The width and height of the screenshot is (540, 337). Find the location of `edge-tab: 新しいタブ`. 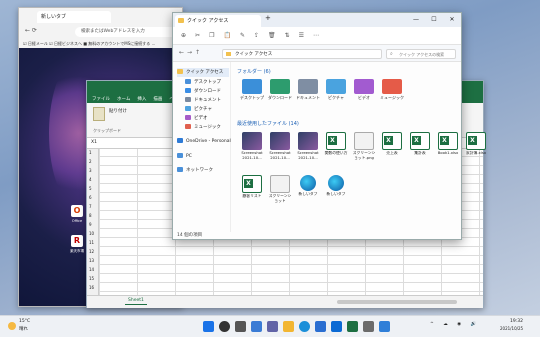

edge-tab: 新しいタブ is located at coordinates (74, 17).